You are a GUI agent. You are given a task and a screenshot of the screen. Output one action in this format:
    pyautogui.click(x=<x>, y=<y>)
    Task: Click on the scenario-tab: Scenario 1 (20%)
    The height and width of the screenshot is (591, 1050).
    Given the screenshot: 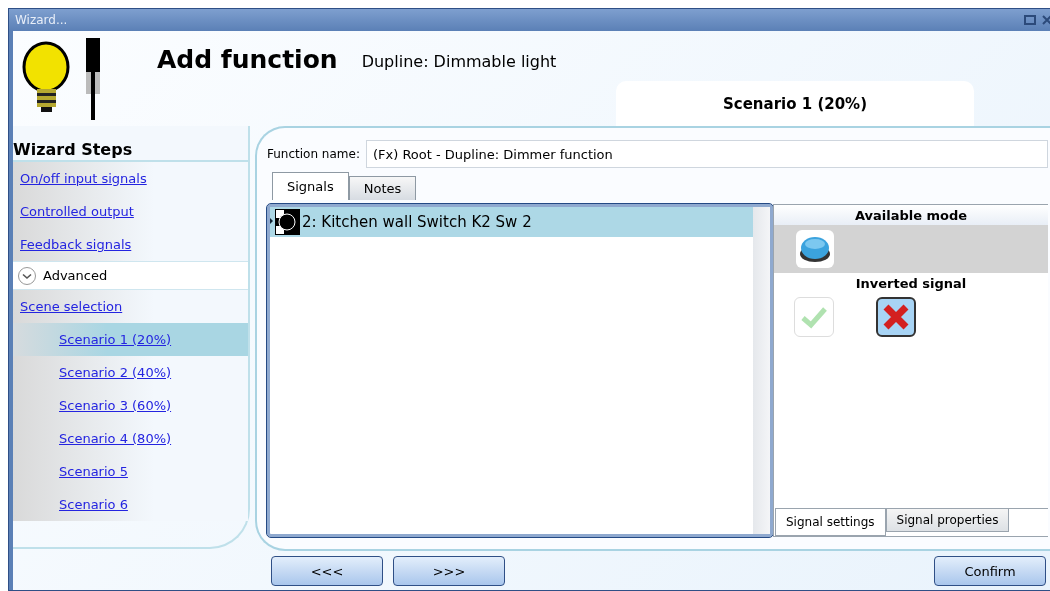 What is the action you would take?
    pyautogui.click(x=795, y=103)
    